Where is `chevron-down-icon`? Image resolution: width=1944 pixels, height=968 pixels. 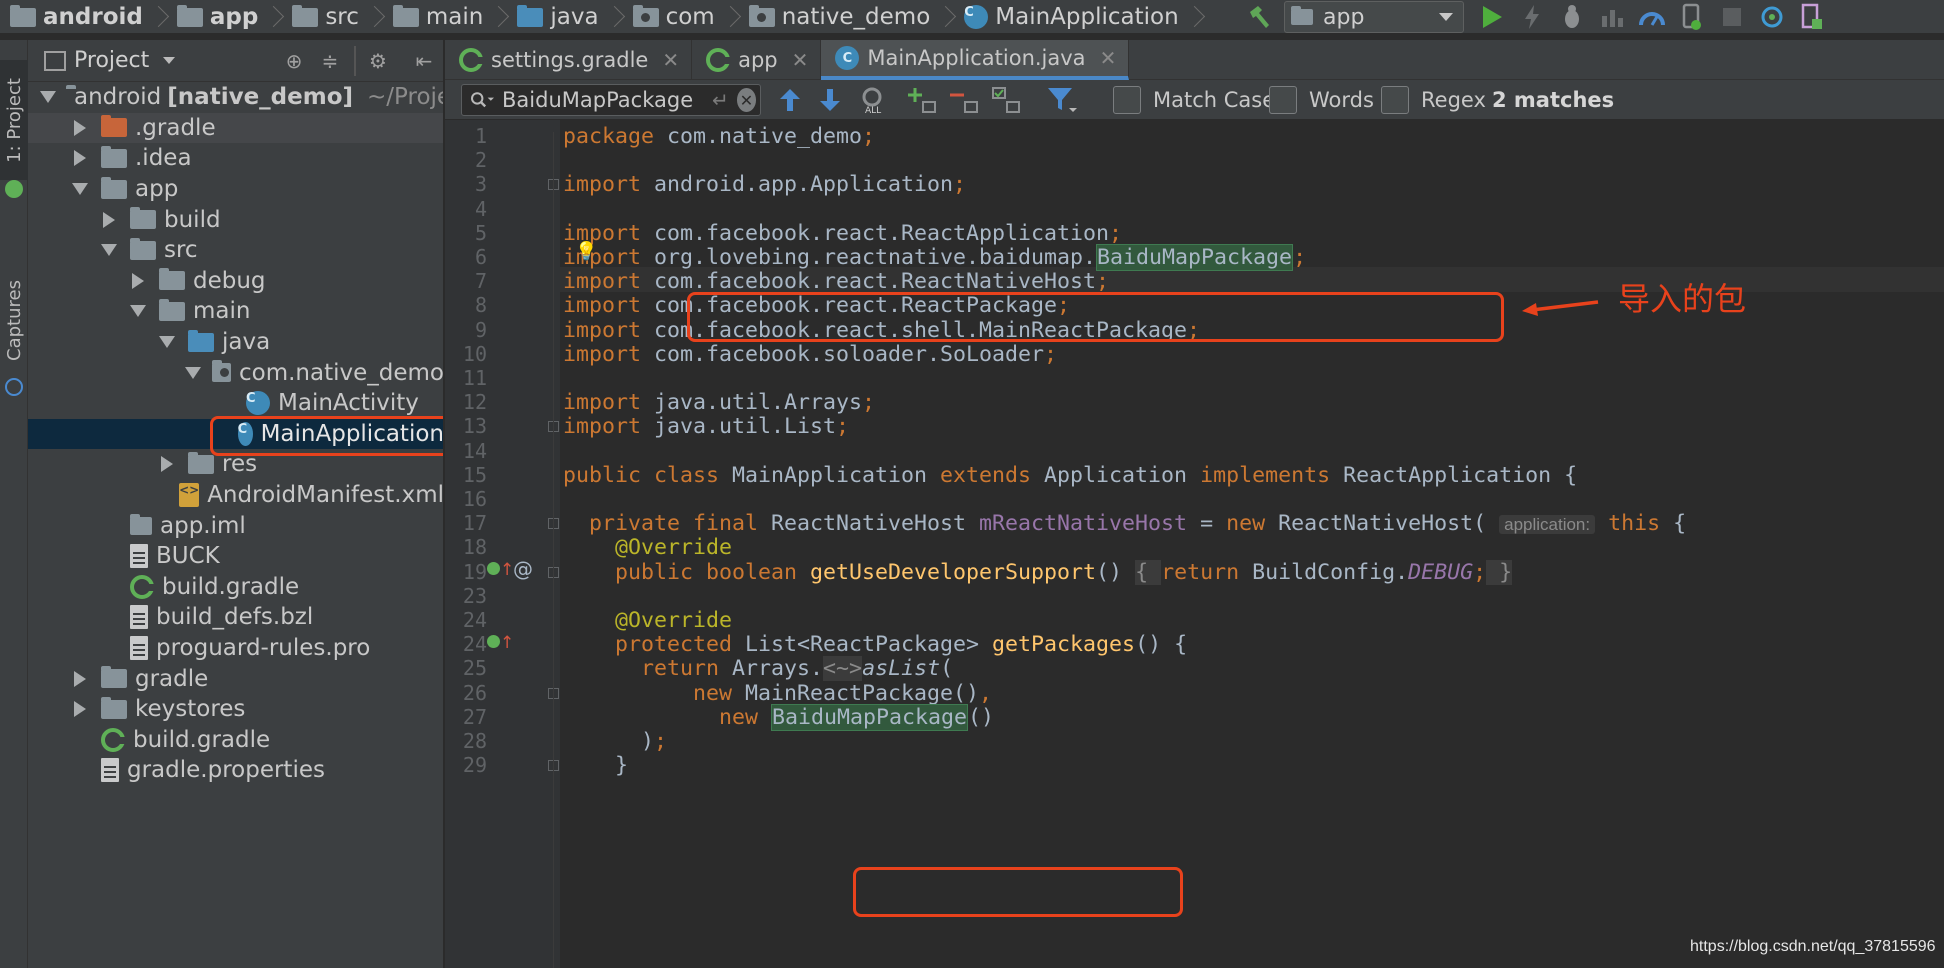 chevron-down-icon is located at coordinates (169, 60).